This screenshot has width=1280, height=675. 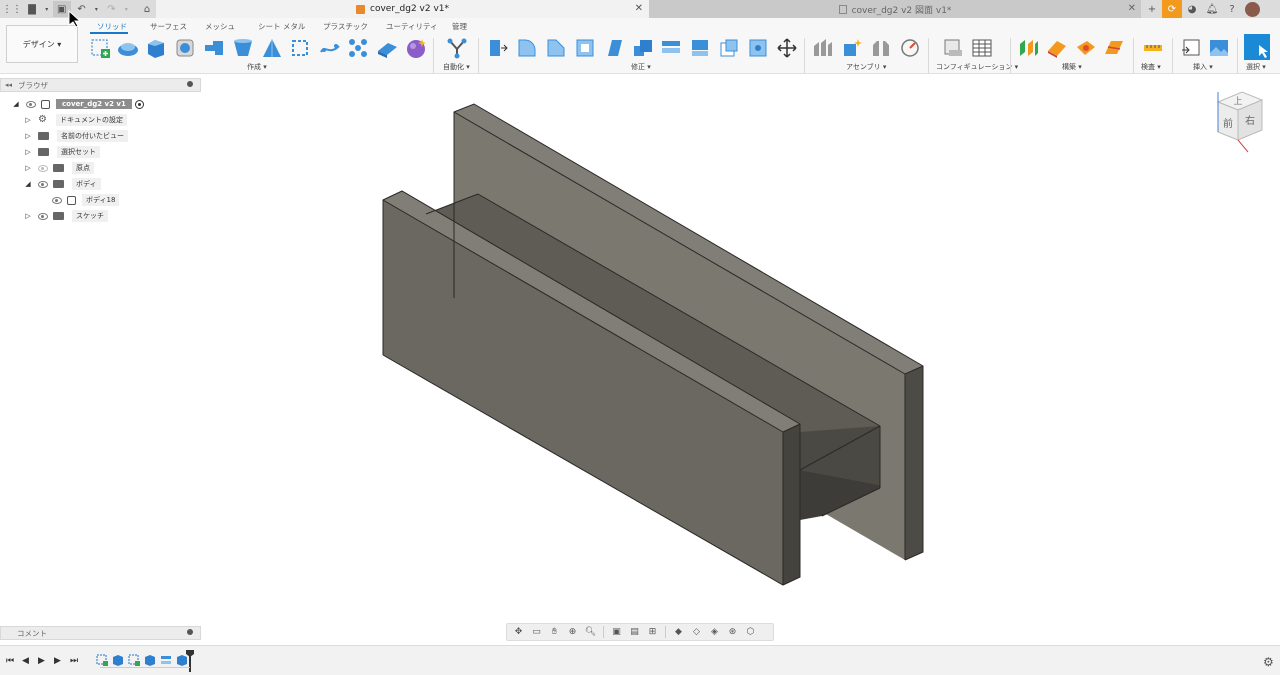 What do you see at coordinates (10, 661) in the screenshot?
I see `go-to-start-icon: ⏮` at bounding box center [10, 661].